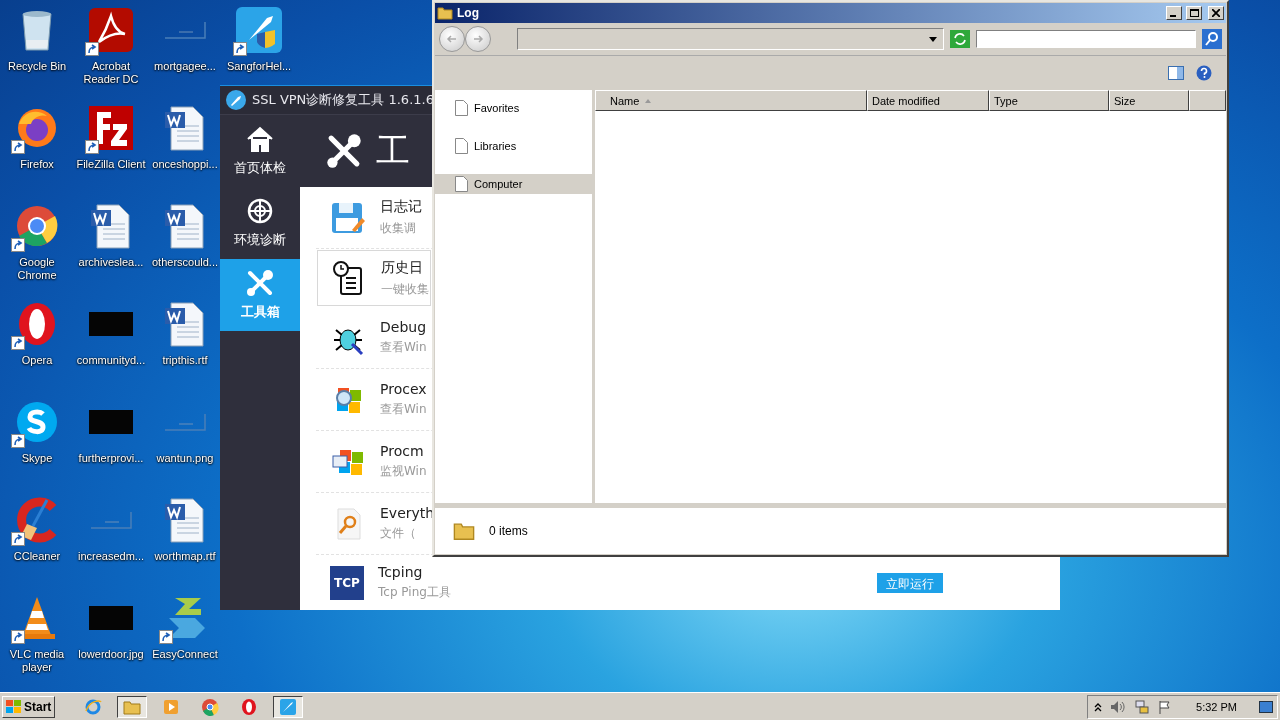 The height and width of the screenshot is (720, 1280). What do you see at coordinates (260, 240) in the screenshot?
I see `sidebar-tab-label: 环境诊断` at bounding box center [260, 240].